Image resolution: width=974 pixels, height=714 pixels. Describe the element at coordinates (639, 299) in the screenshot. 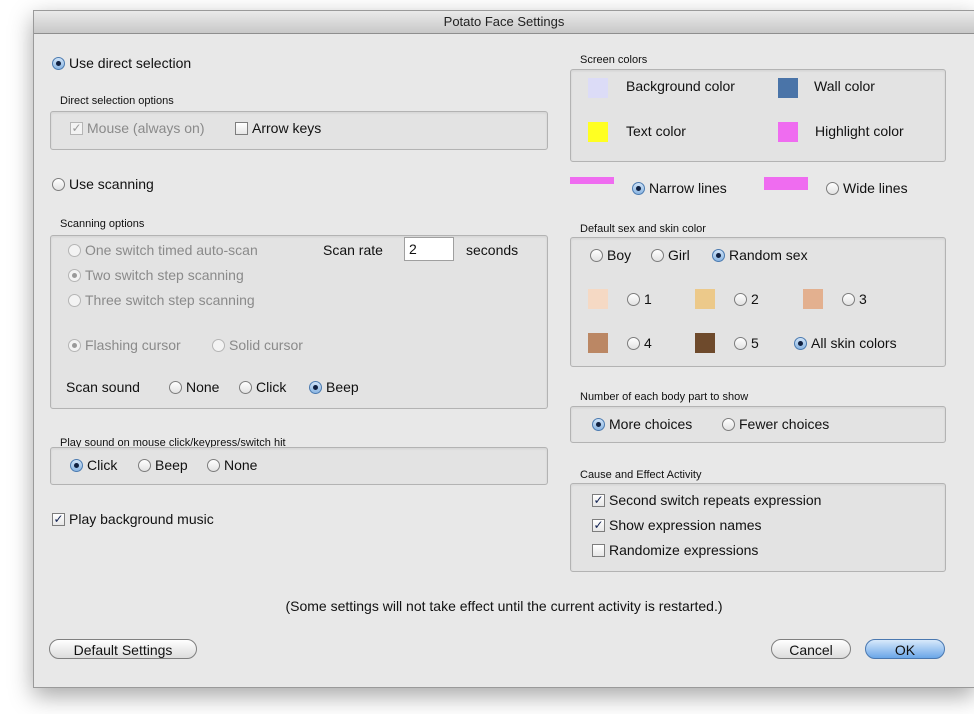

I see `skin-1-radio: 1` at that location.